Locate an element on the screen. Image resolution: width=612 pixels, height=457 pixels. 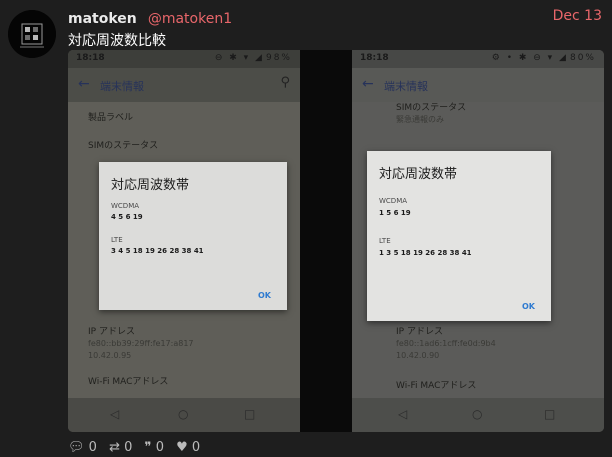
reblog-action: ⇄ 0 is located at coordinates (120, 447).